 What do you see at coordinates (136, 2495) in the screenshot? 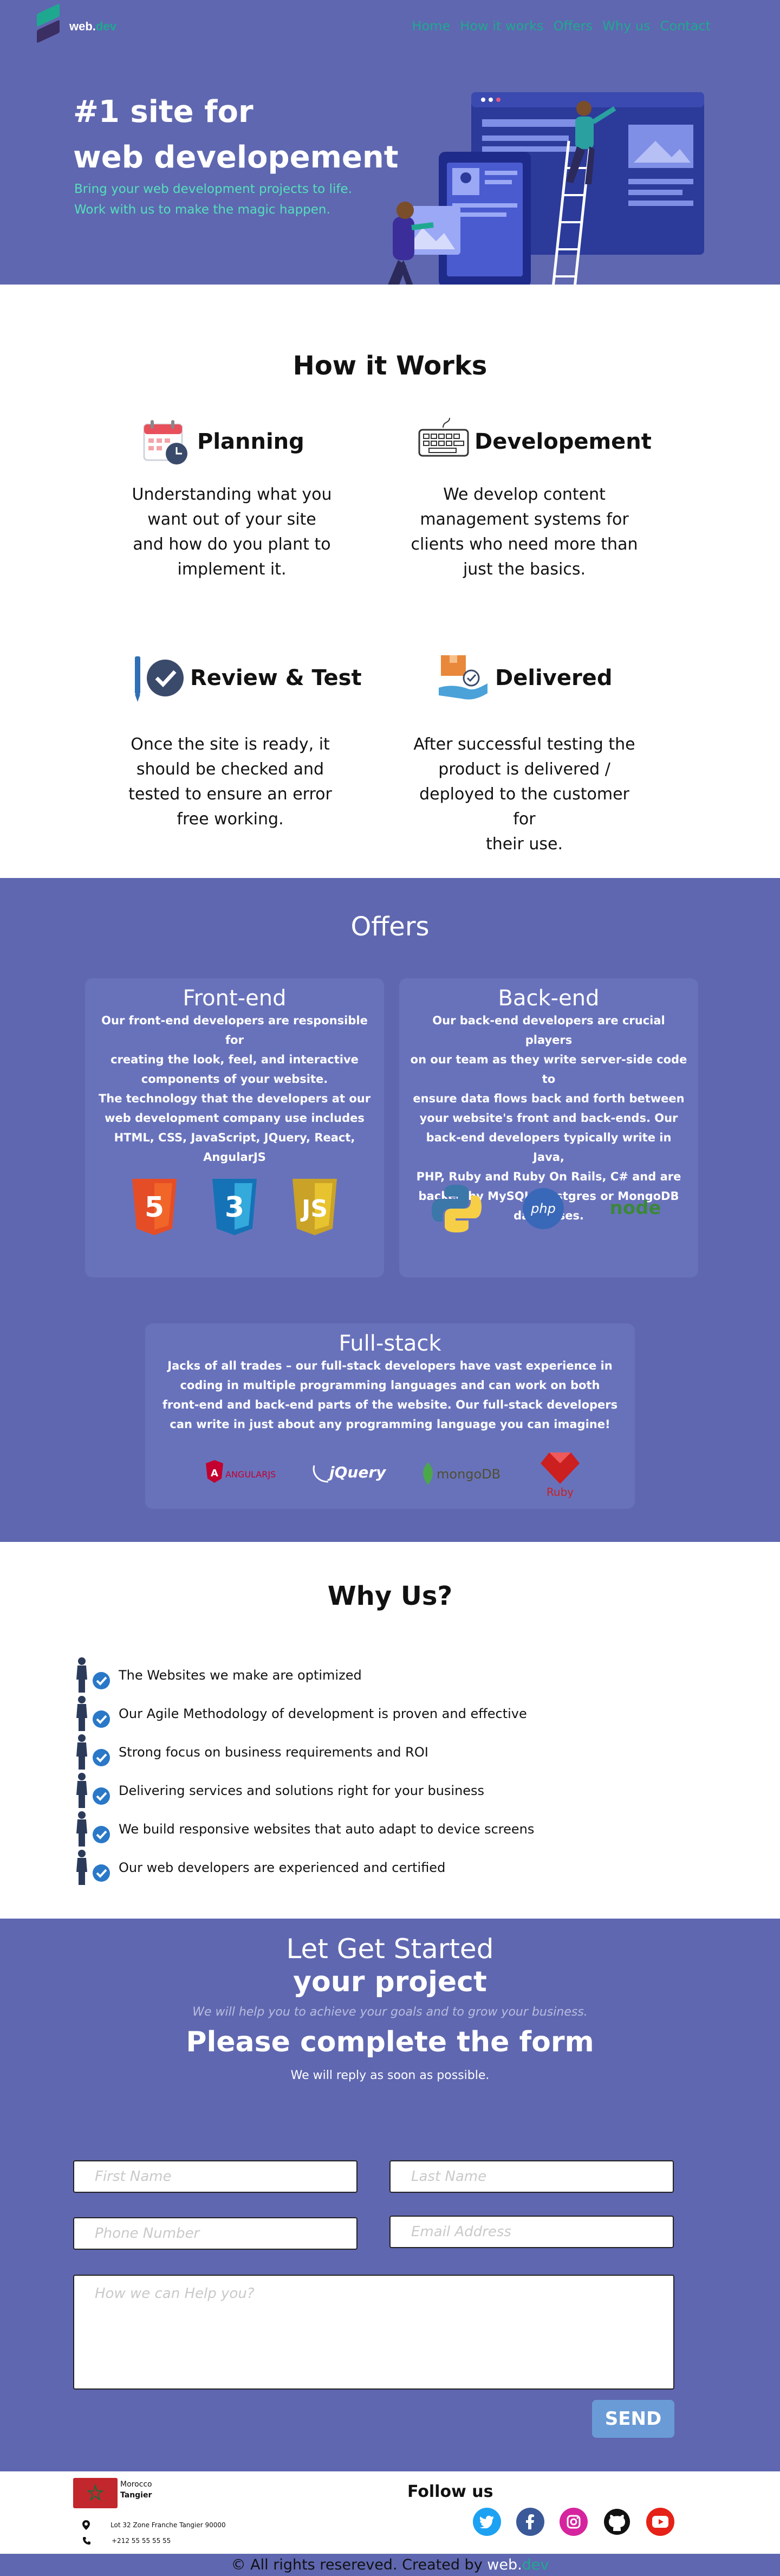
I see `footer-city: Tangier` at bounding box center [136, 2495].